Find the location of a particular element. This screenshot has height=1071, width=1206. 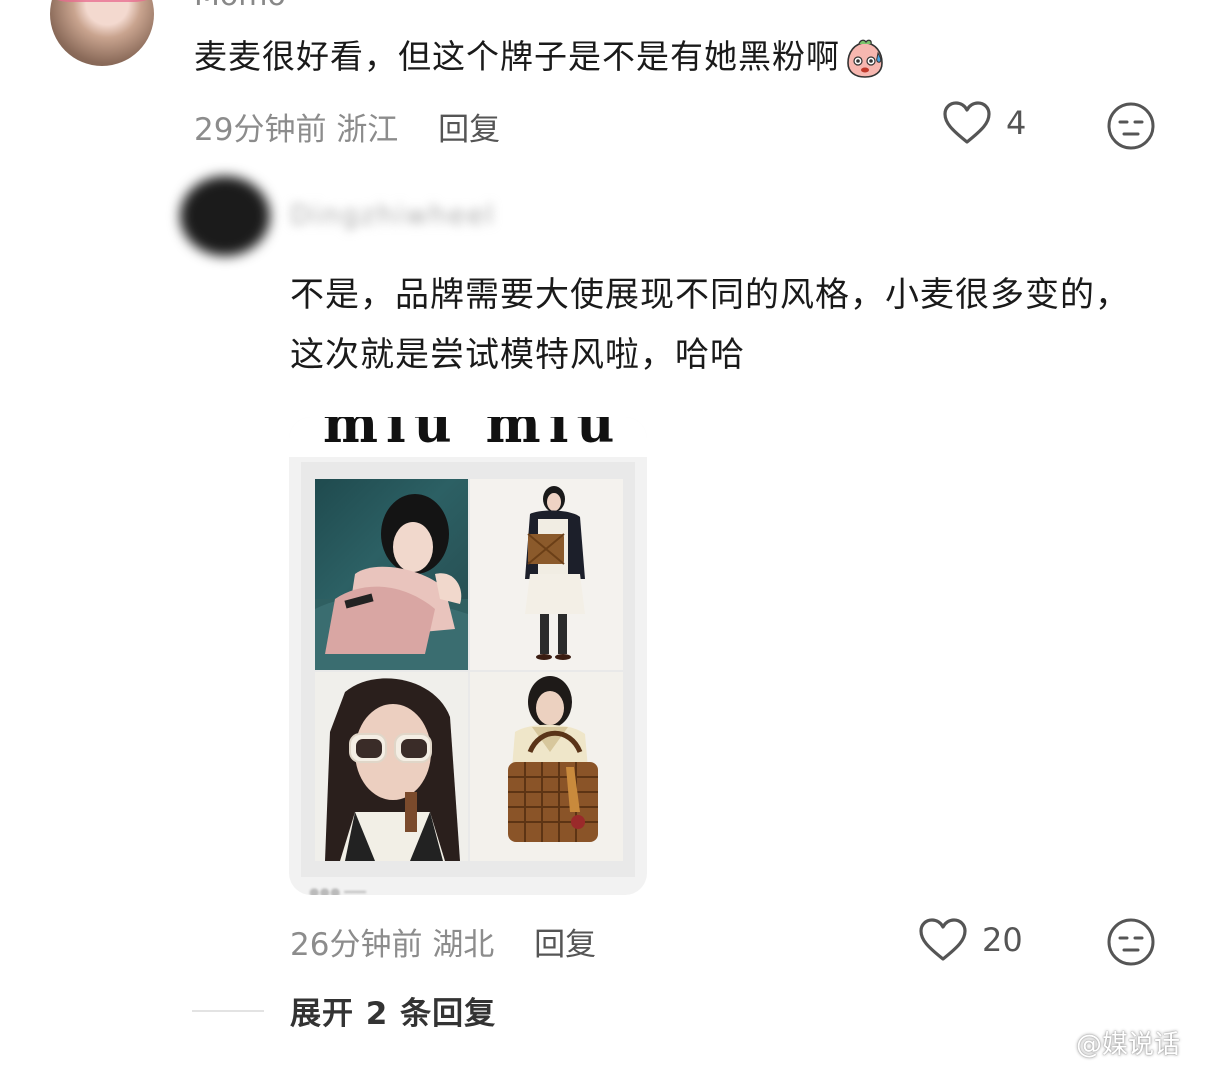

comment-text: 麦麦很好看，但这个牌子是不是有她黑粉啊 is located at coordinates (540, 54).